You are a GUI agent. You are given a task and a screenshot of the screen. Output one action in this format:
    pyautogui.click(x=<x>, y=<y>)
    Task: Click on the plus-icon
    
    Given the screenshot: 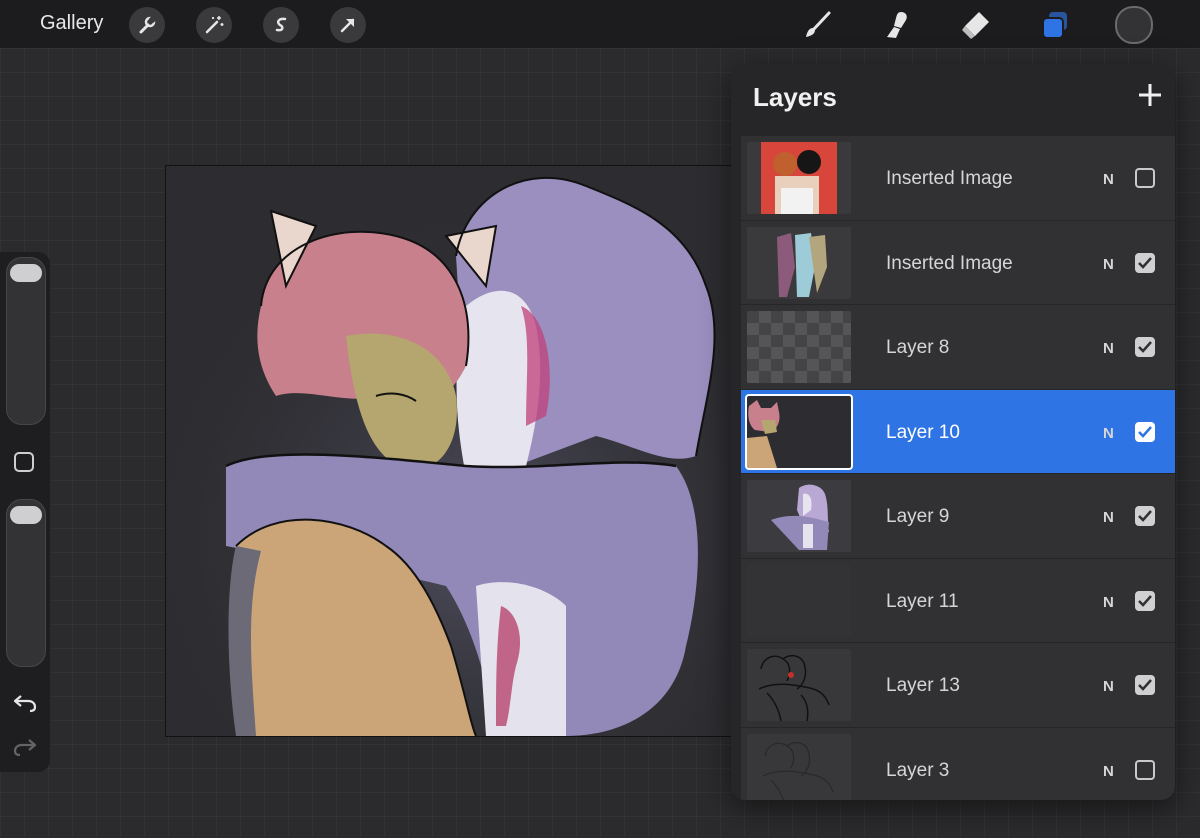 What is the action you would take?
    pyautogui.click(x=1150, y=95)
    